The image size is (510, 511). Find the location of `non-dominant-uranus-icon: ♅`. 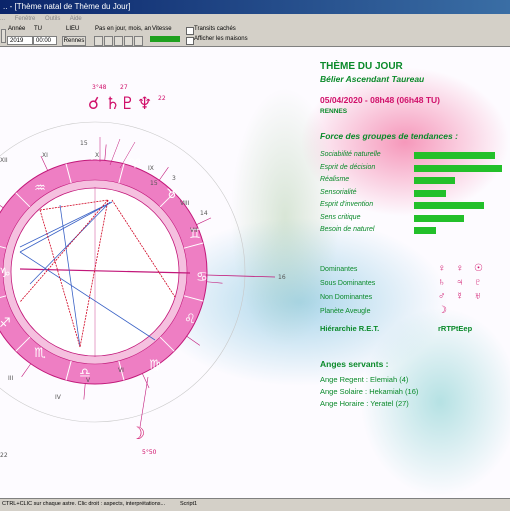

non-dominant-uranus-icon: ♅ is located at coordinates (478, 296).